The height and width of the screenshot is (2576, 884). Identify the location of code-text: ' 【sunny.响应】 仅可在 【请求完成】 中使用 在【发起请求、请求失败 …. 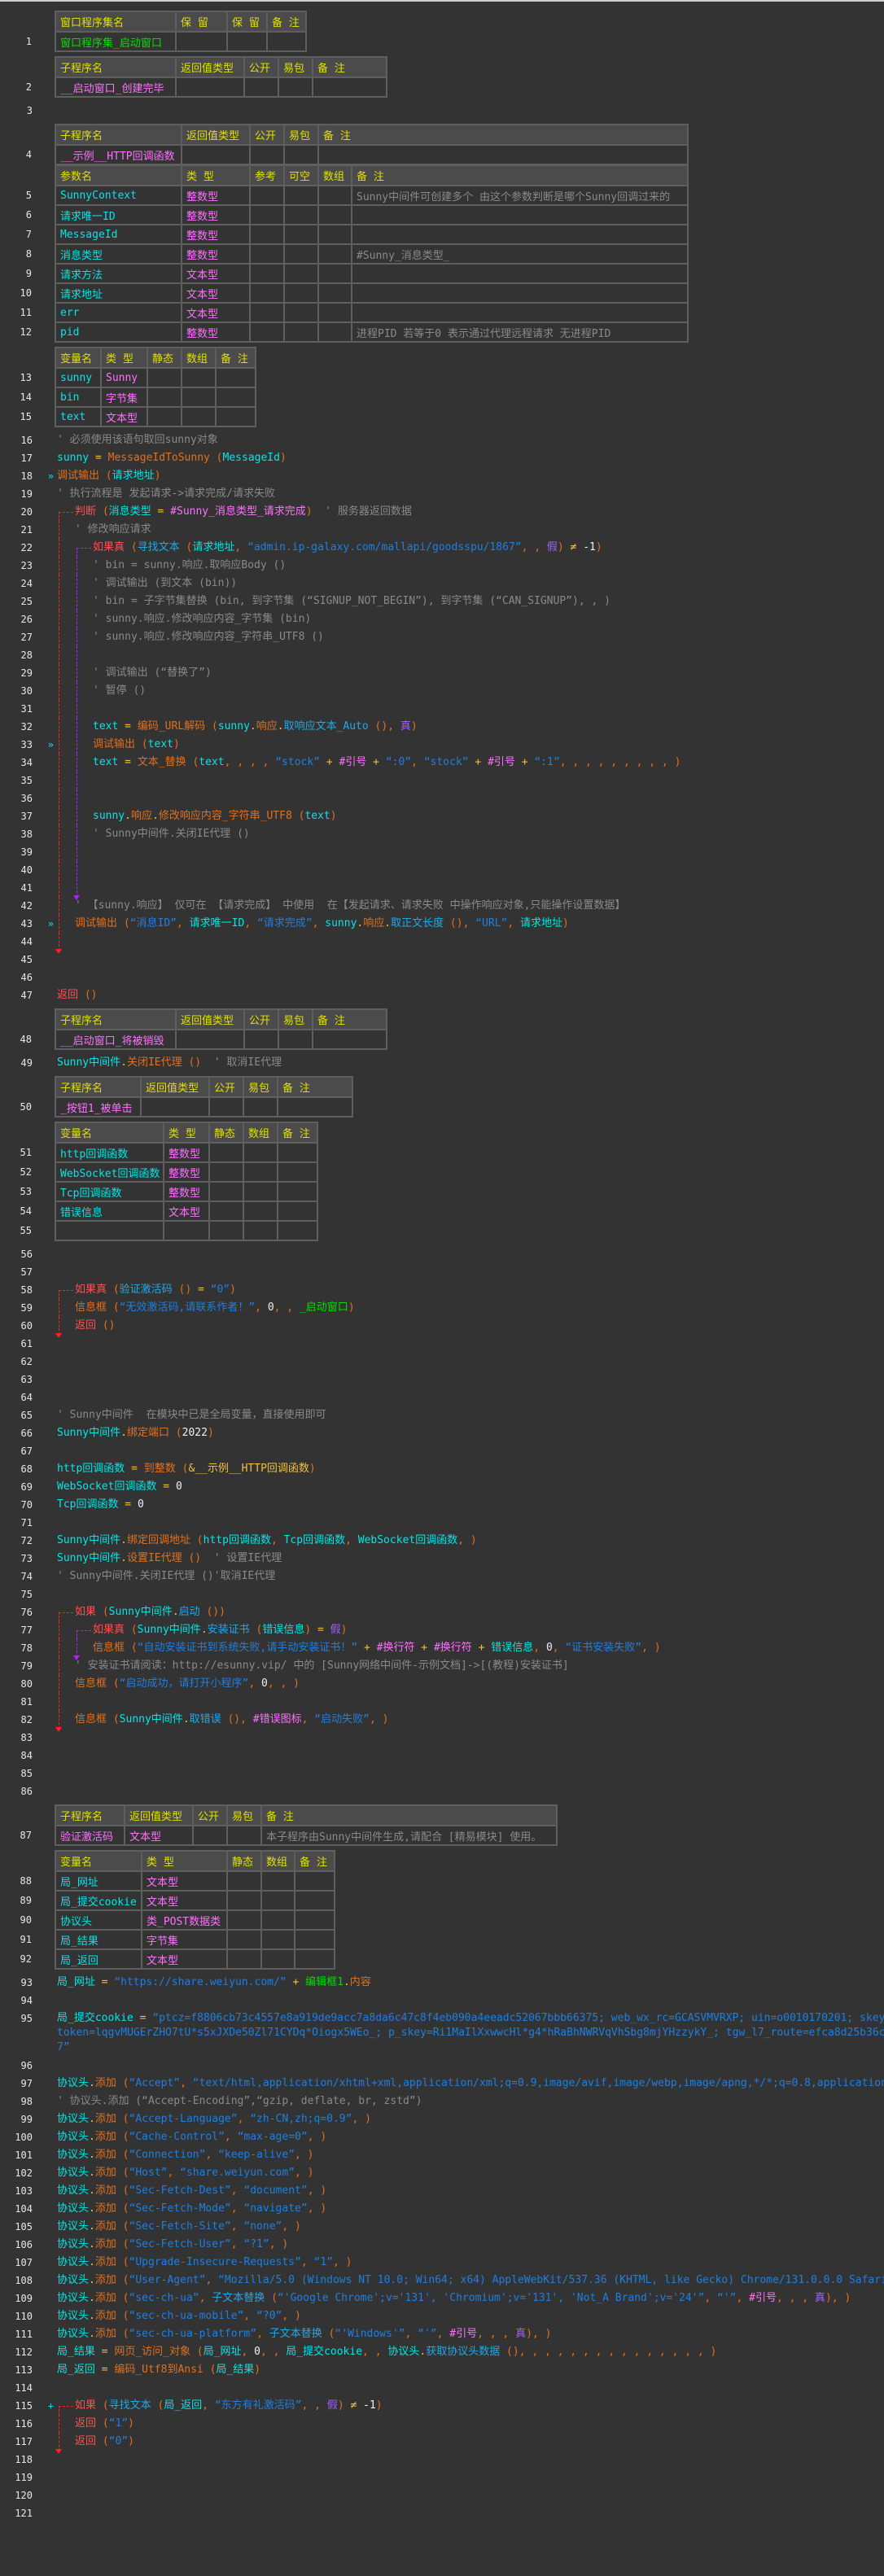
(480, 906).